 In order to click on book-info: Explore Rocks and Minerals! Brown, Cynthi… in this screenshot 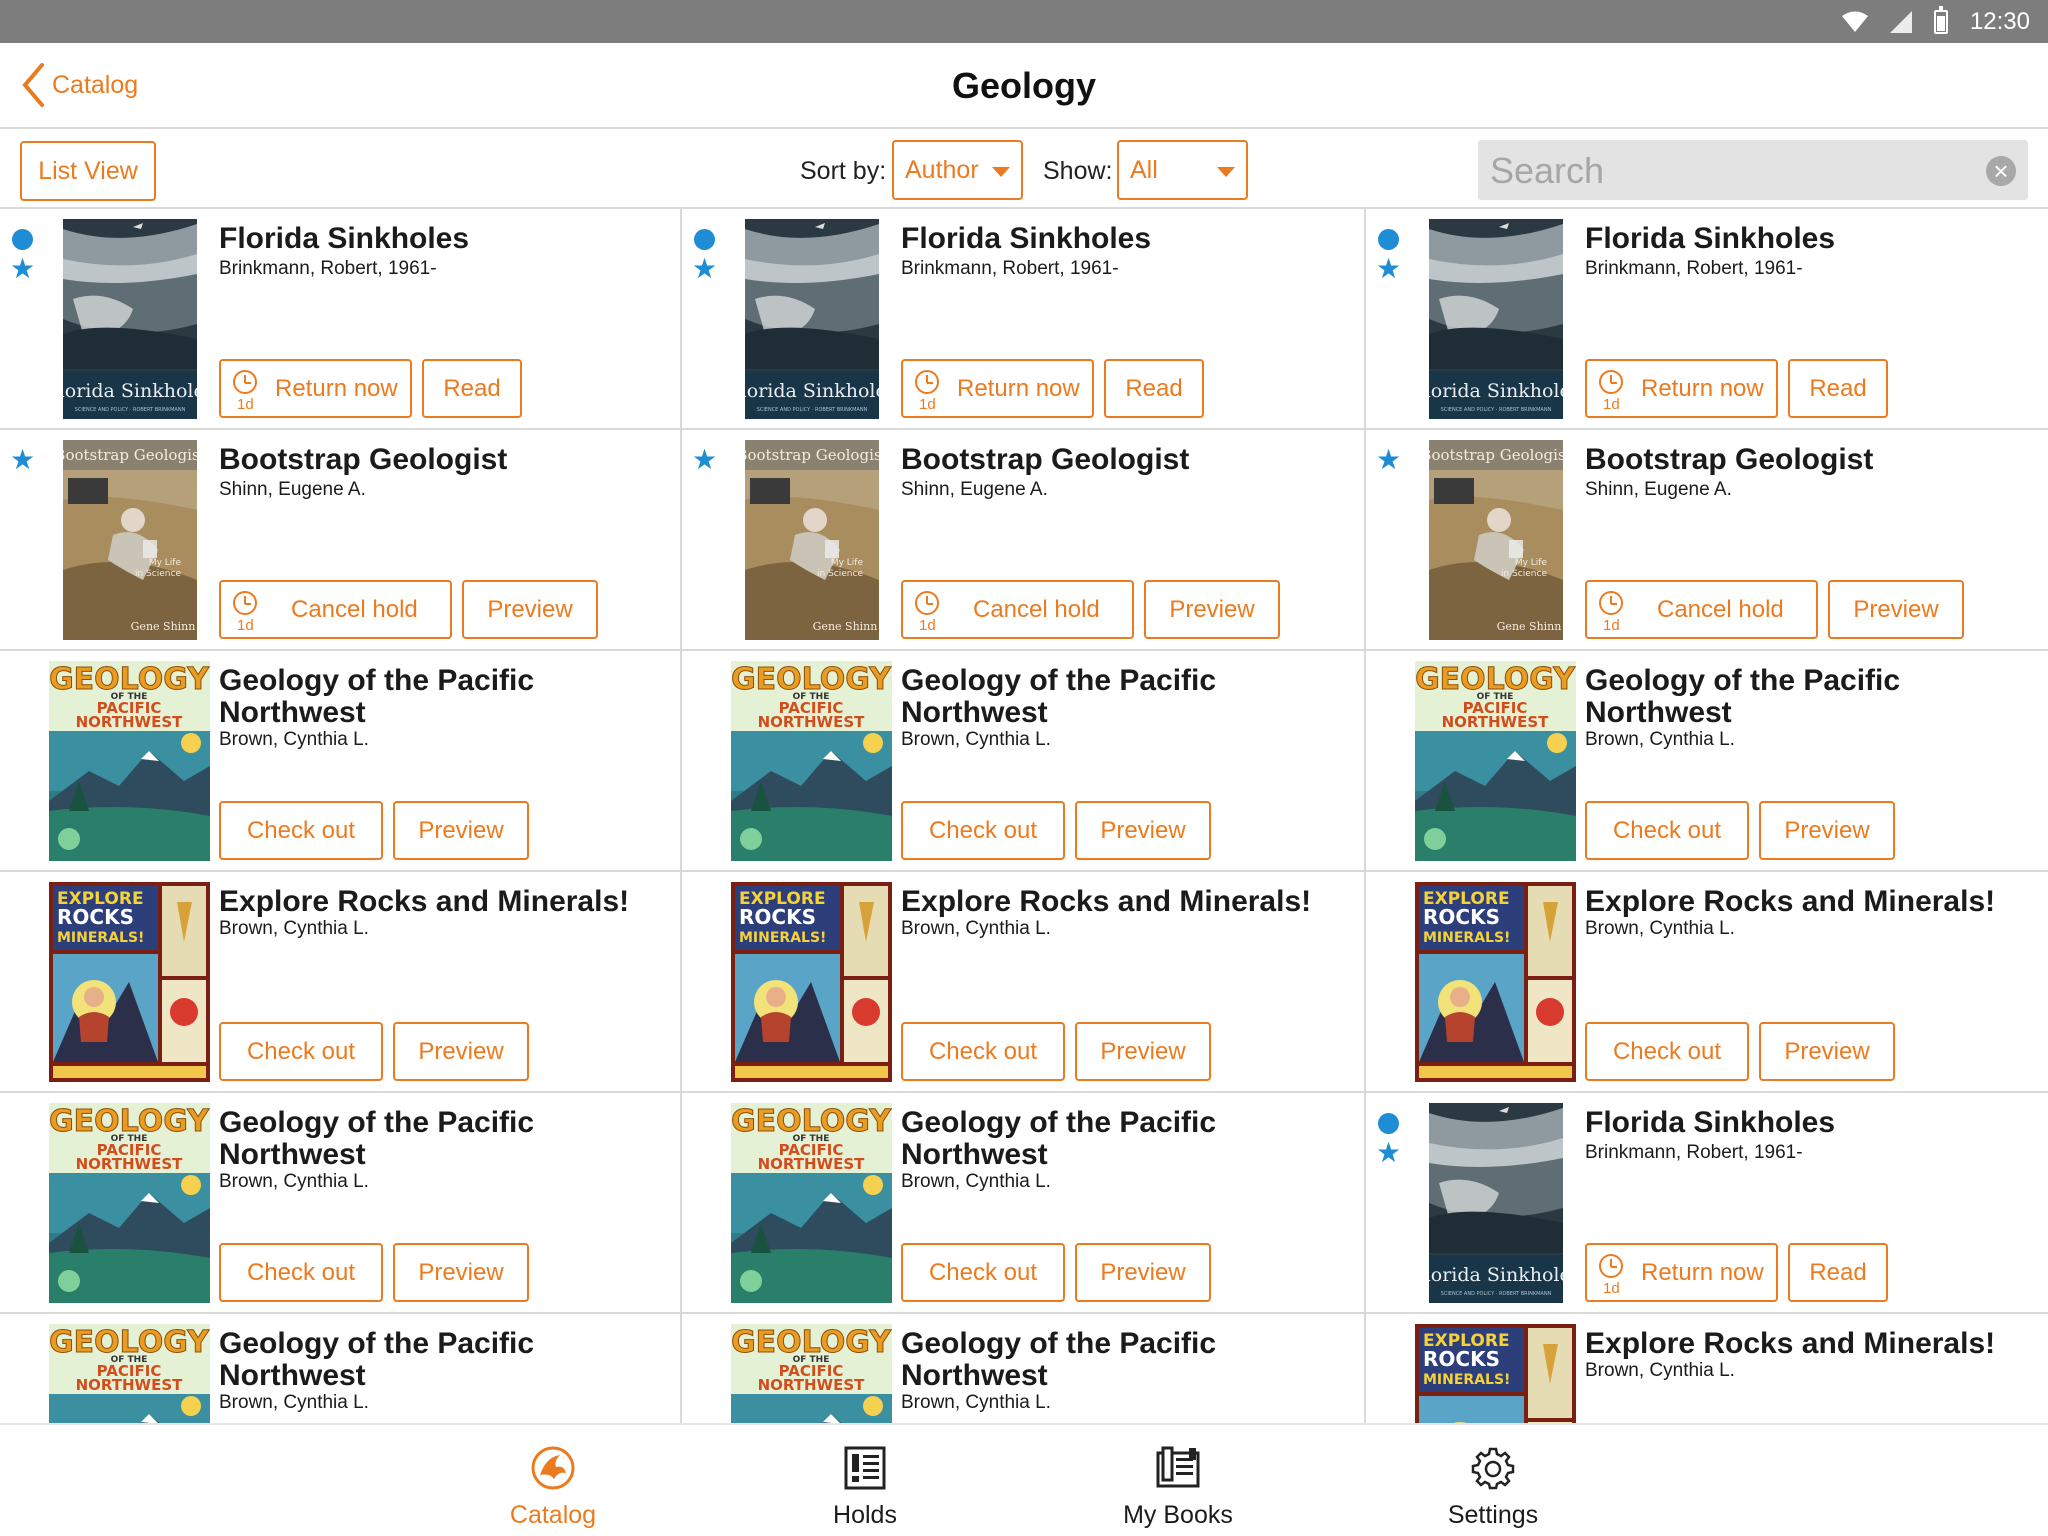, I will do `click(1811, 1355)`.